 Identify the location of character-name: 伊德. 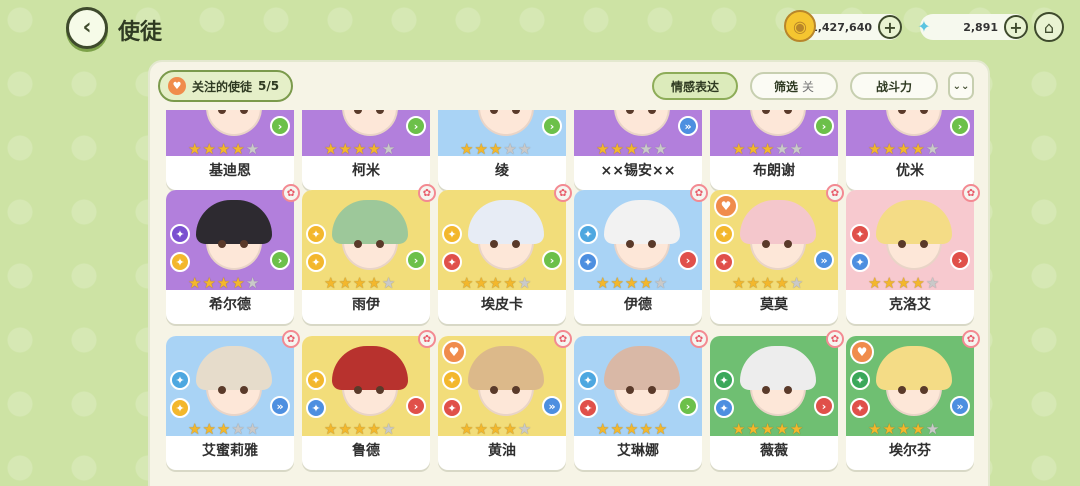
(638, 305).